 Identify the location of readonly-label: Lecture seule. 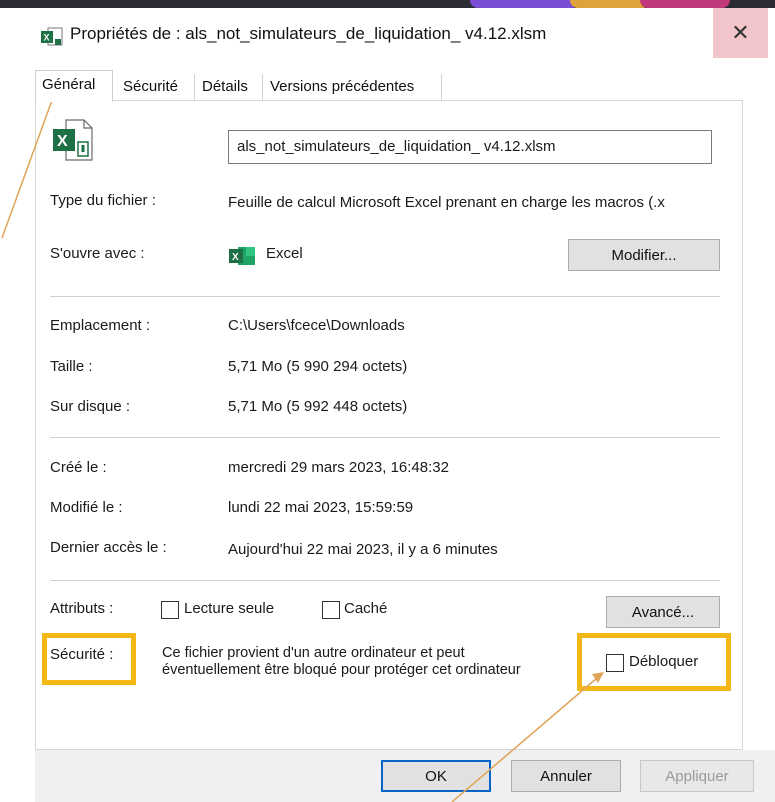
(229, 608).